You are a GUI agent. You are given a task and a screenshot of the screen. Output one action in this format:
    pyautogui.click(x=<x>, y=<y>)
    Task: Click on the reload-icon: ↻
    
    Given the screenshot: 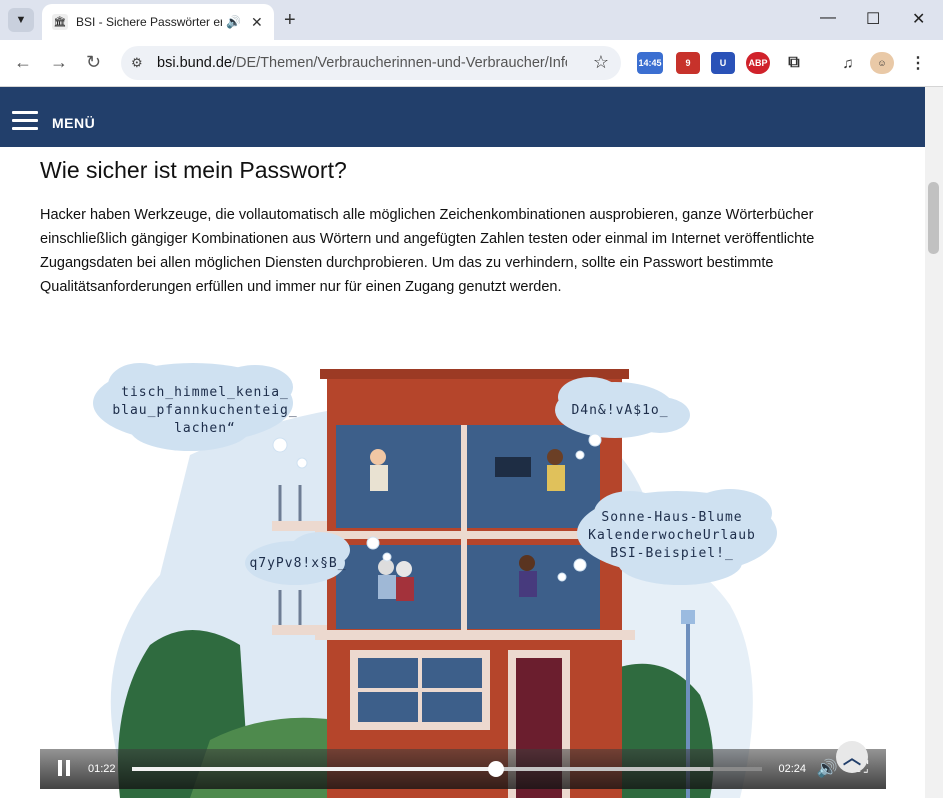 What is the action you would take?
    pyautogui.click(x=93, y=62)
    